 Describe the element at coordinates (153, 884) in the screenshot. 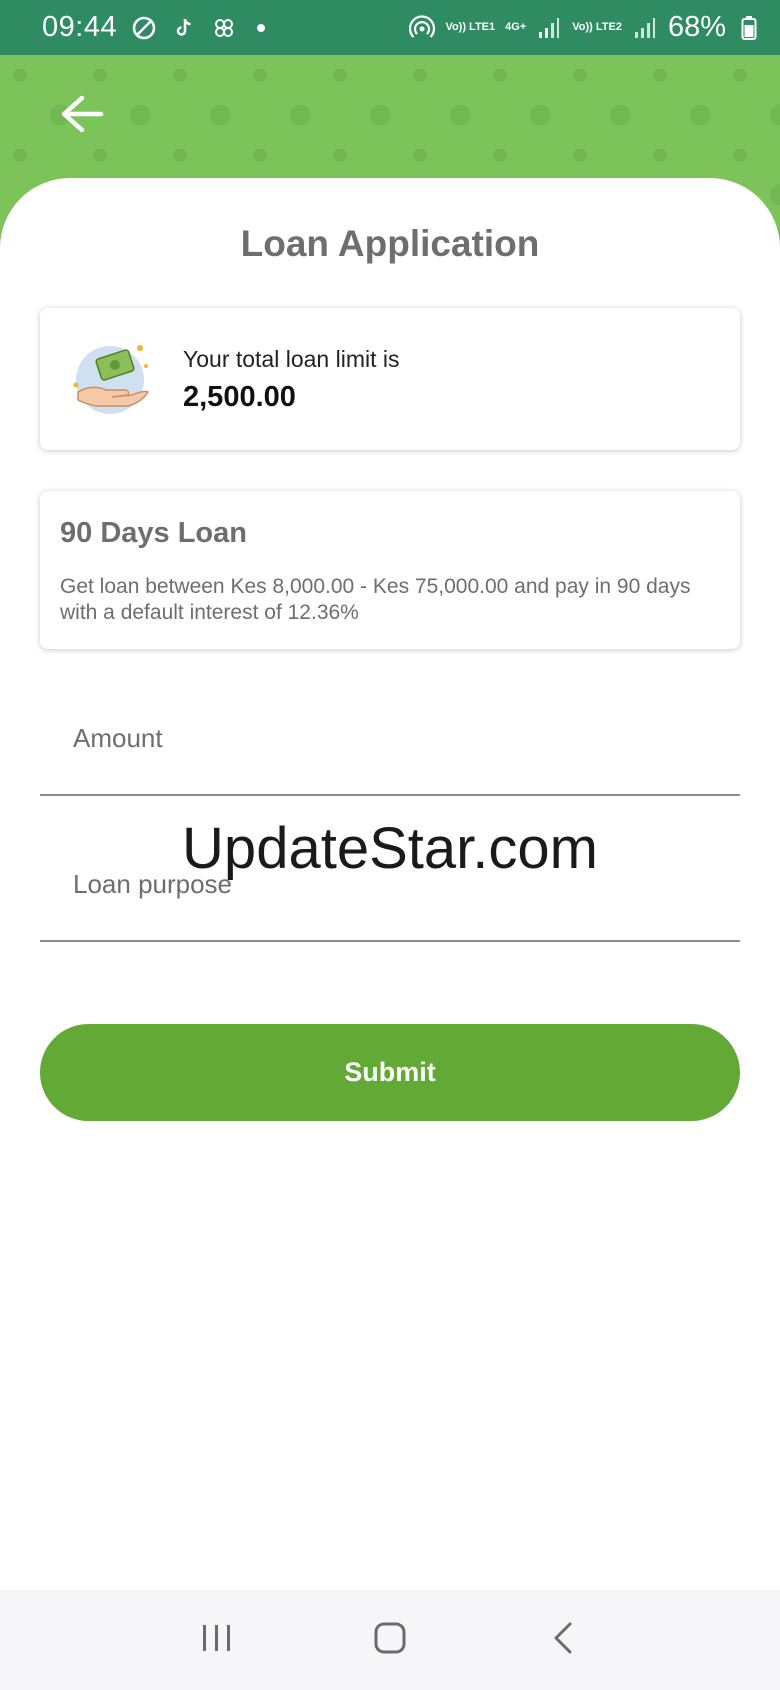

I see `loan-purpose-label: Loan purpose` at that location.